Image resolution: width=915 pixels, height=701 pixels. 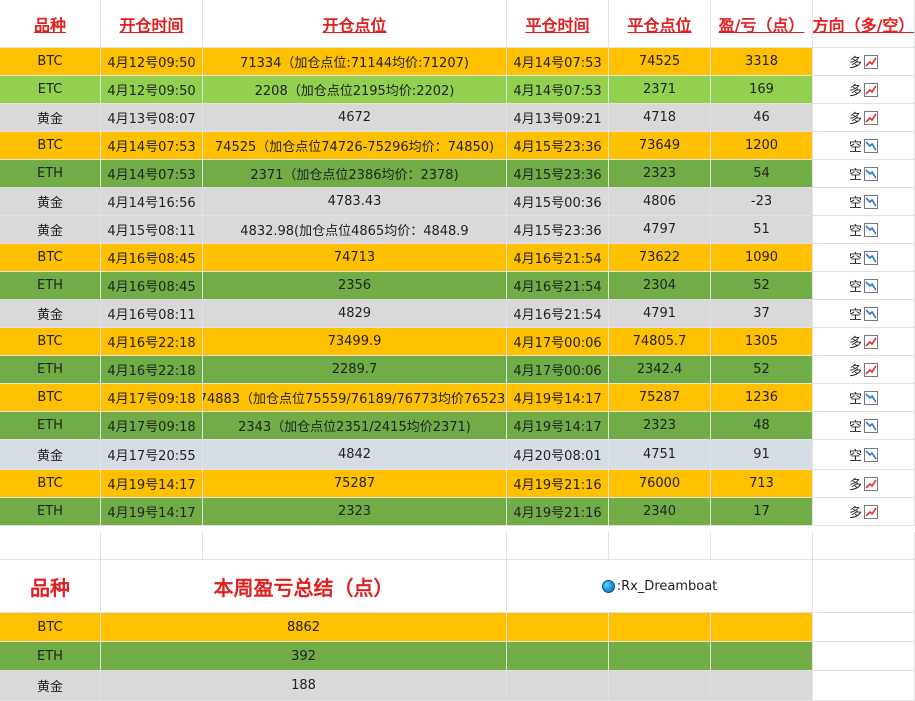 What do you see at coordinates (152, 286) in the screenshot?
I see `open-time-cell: 4月16号08:45` at bounding box center [152, 286].